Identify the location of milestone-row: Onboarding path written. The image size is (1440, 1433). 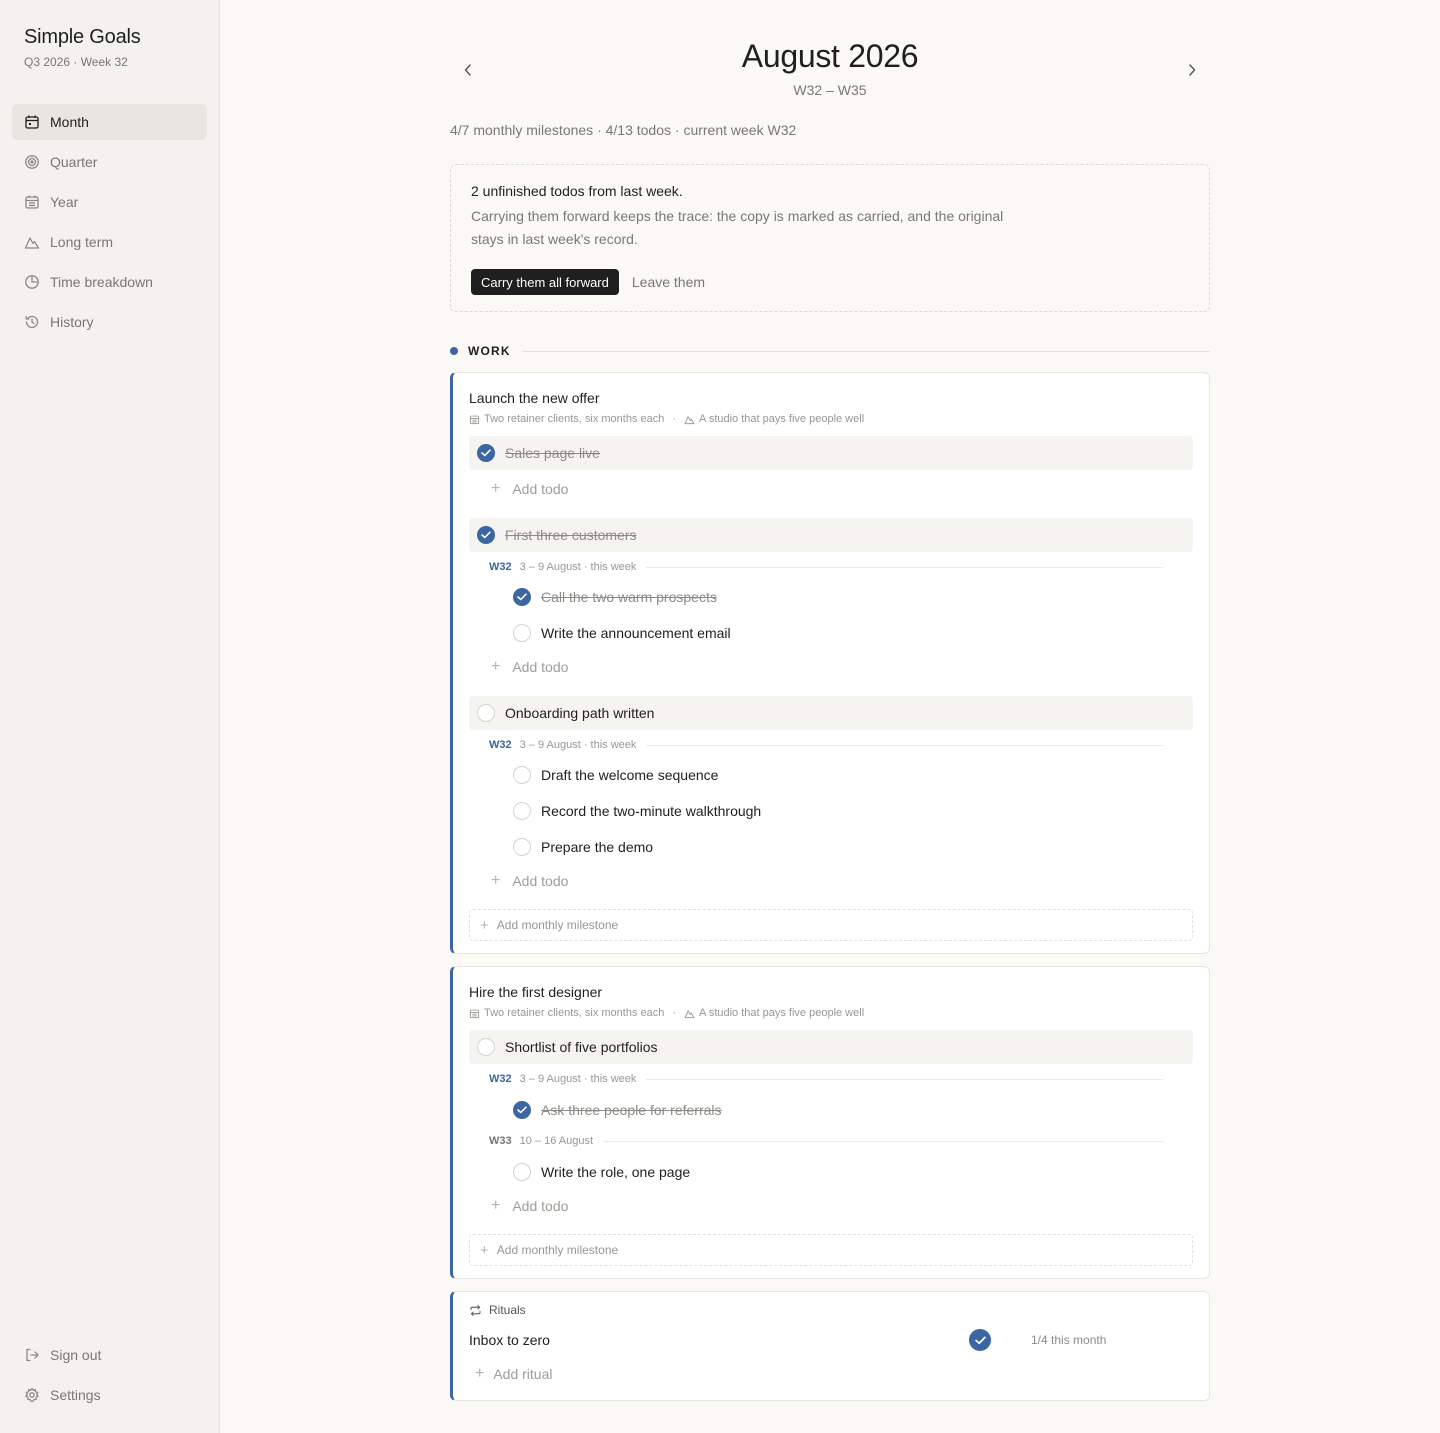
(831, 713).